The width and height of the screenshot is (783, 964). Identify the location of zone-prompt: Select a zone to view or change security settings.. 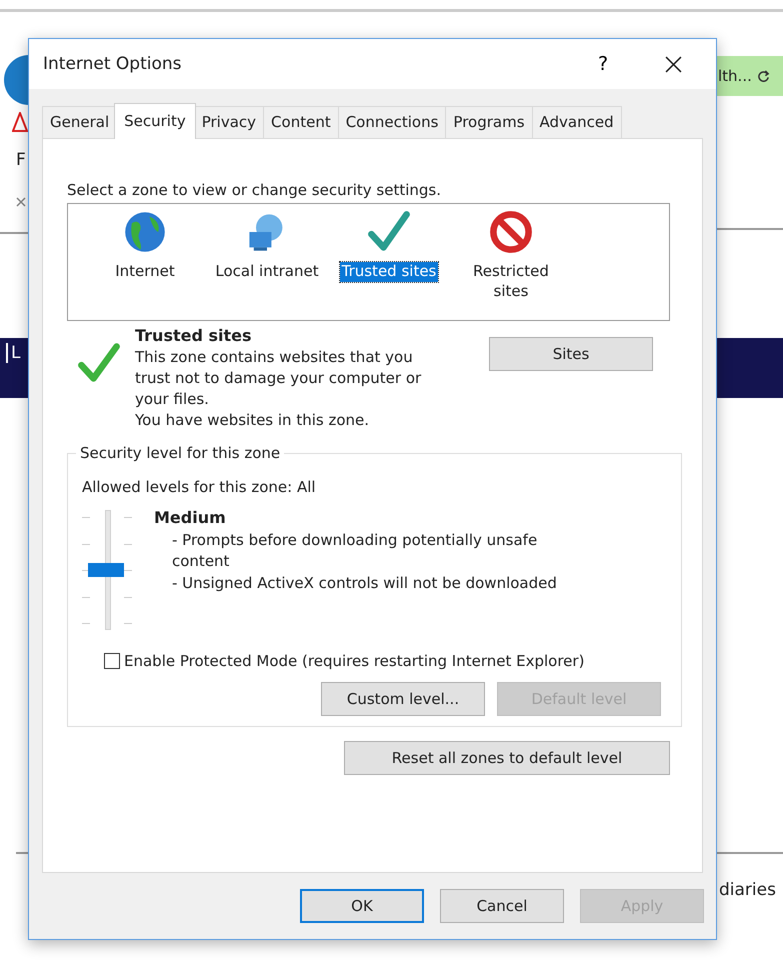
(254, 190).